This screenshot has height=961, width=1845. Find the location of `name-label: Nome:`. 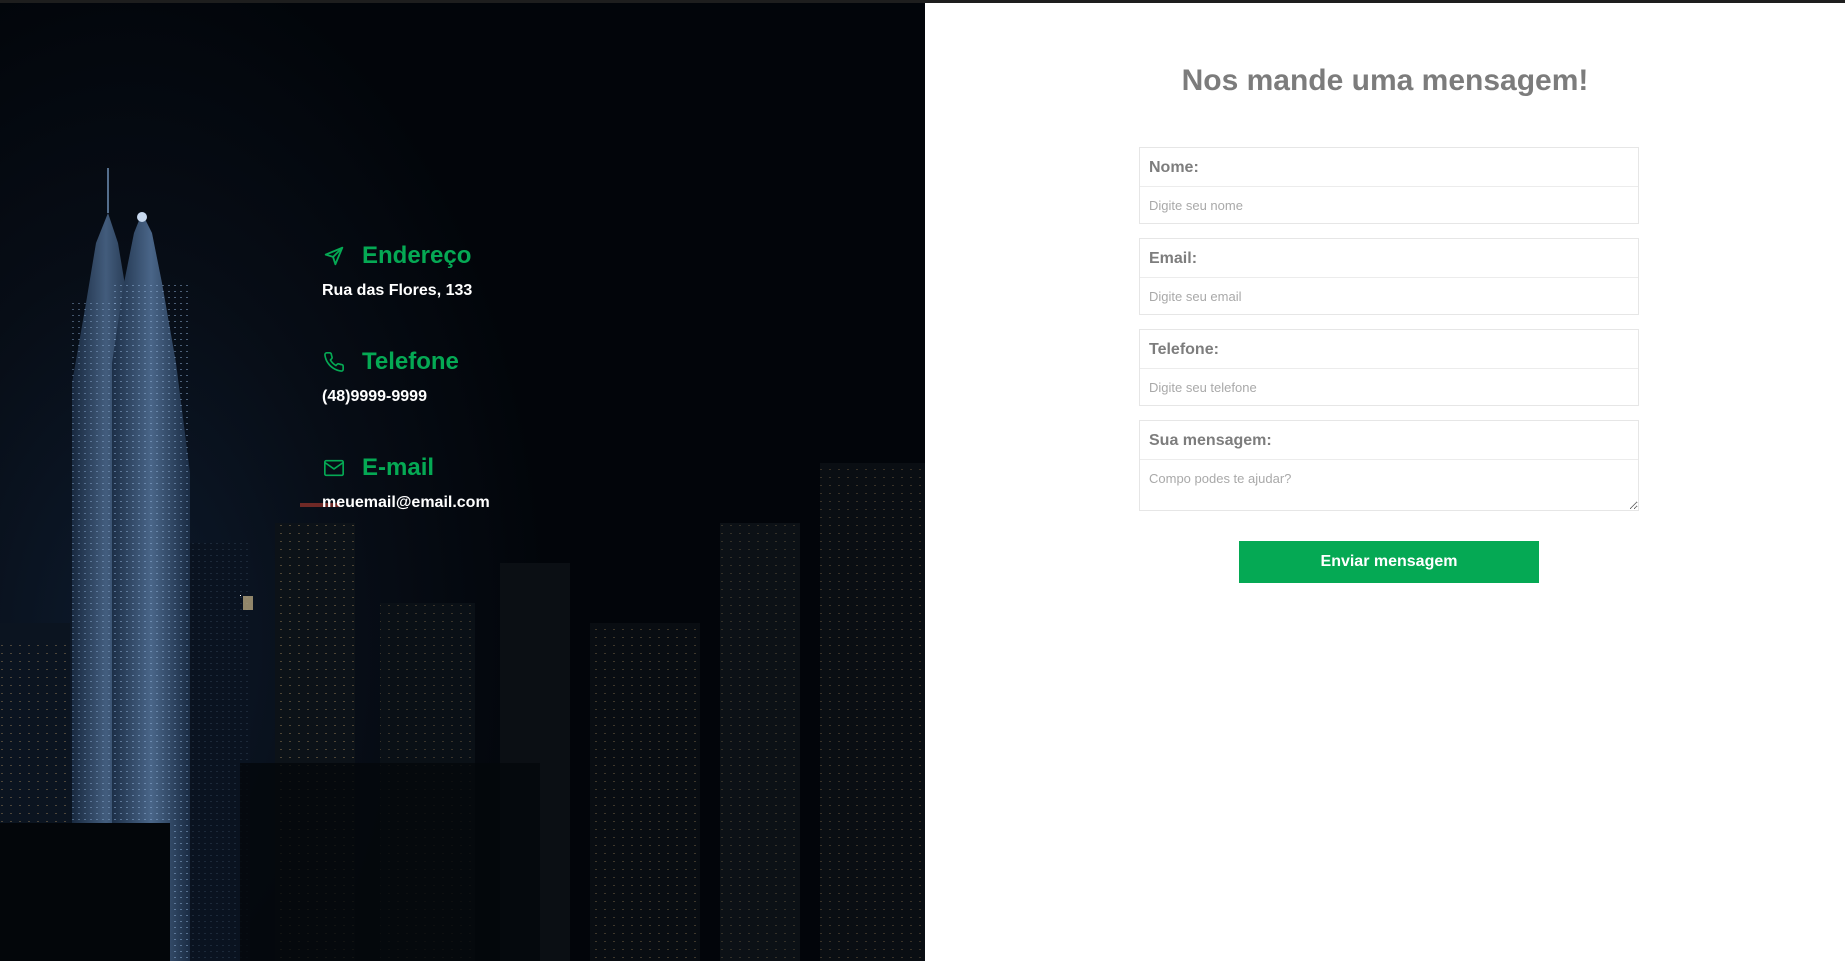

name-label: Nome: is located at coordinates (1389, 167).